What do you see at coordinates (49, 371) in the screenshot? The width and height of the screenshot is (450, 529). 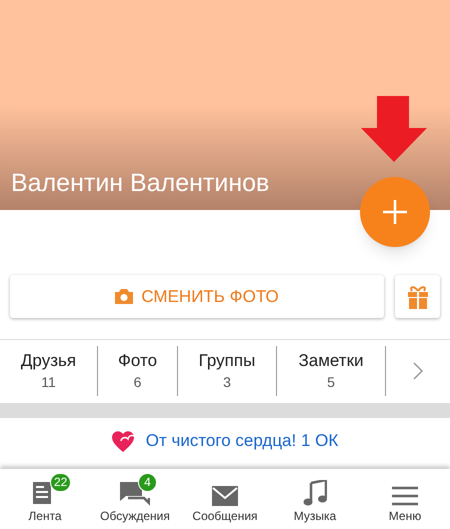 I see `stat-tab: Друзья 11` at bounding box center [49, 371].